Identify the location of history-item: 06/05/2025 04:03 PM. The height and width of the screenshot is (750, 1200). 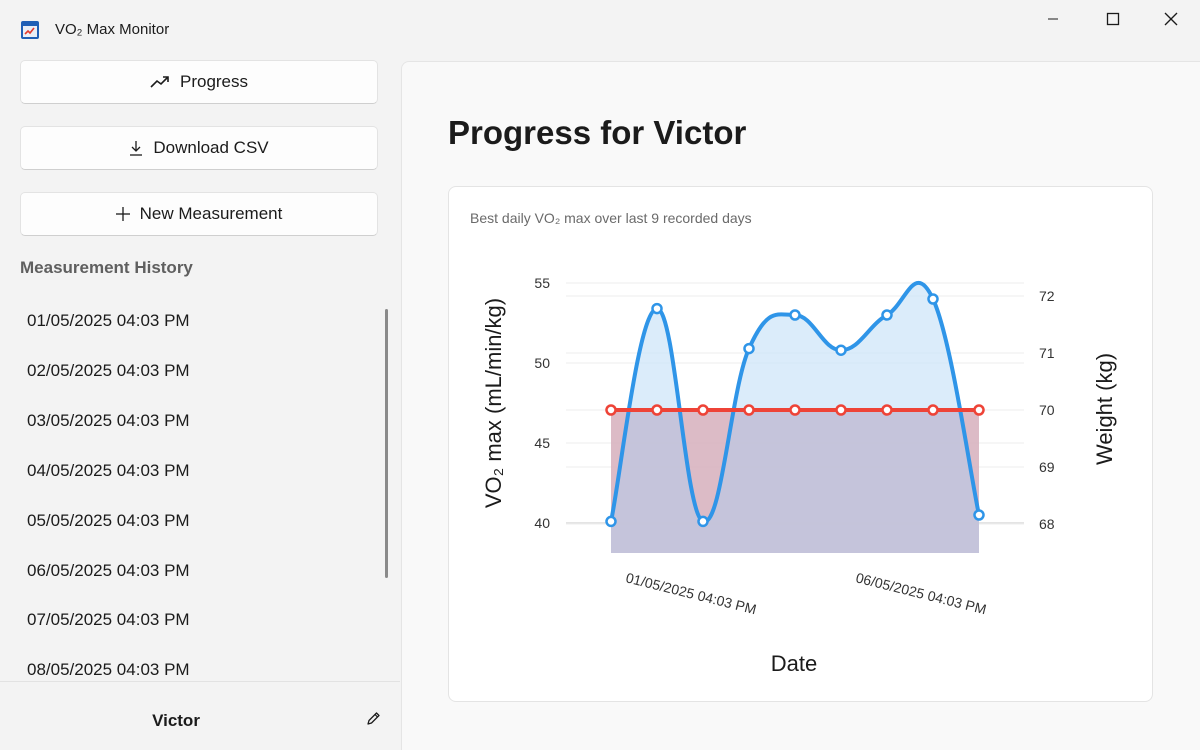
(108, 571).